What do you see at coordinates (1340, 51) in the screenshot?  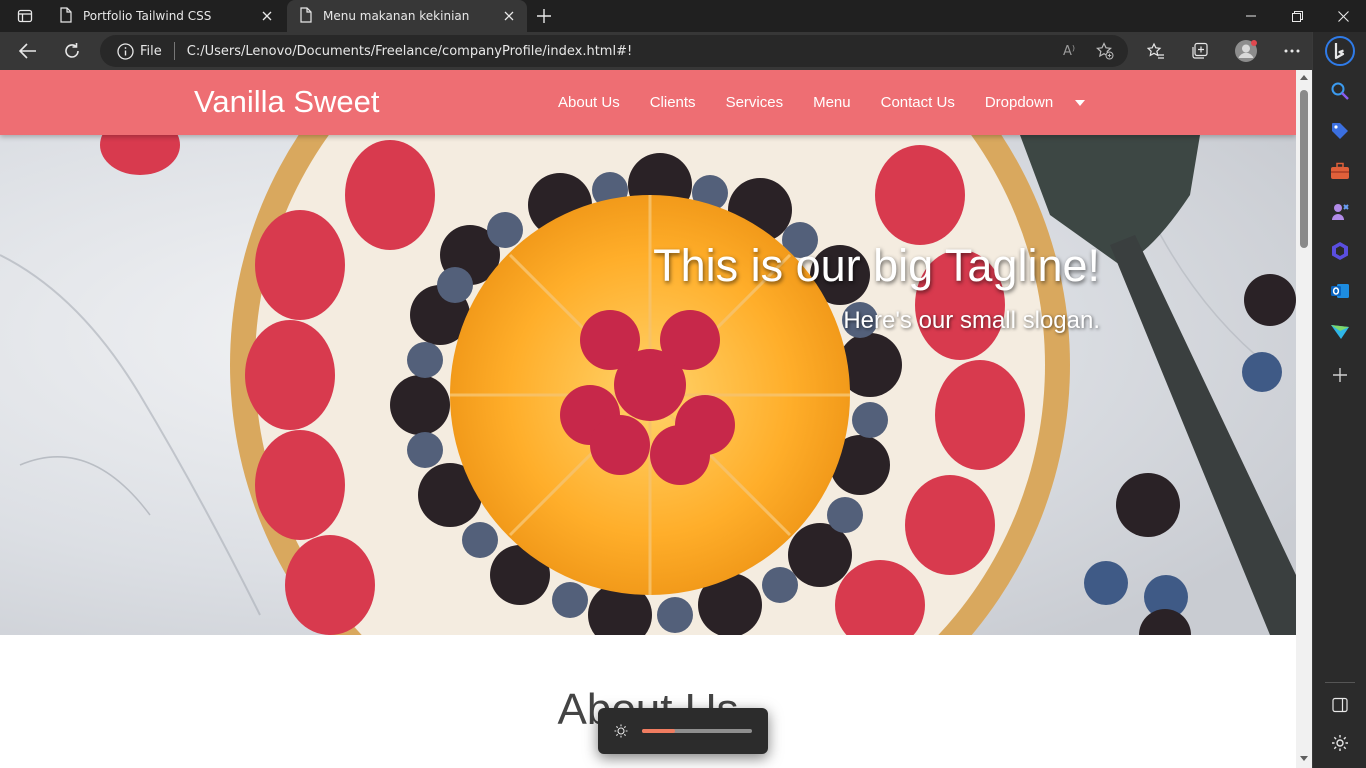 I see `bing-copilot-icon` at bounding box center [1340, 51].